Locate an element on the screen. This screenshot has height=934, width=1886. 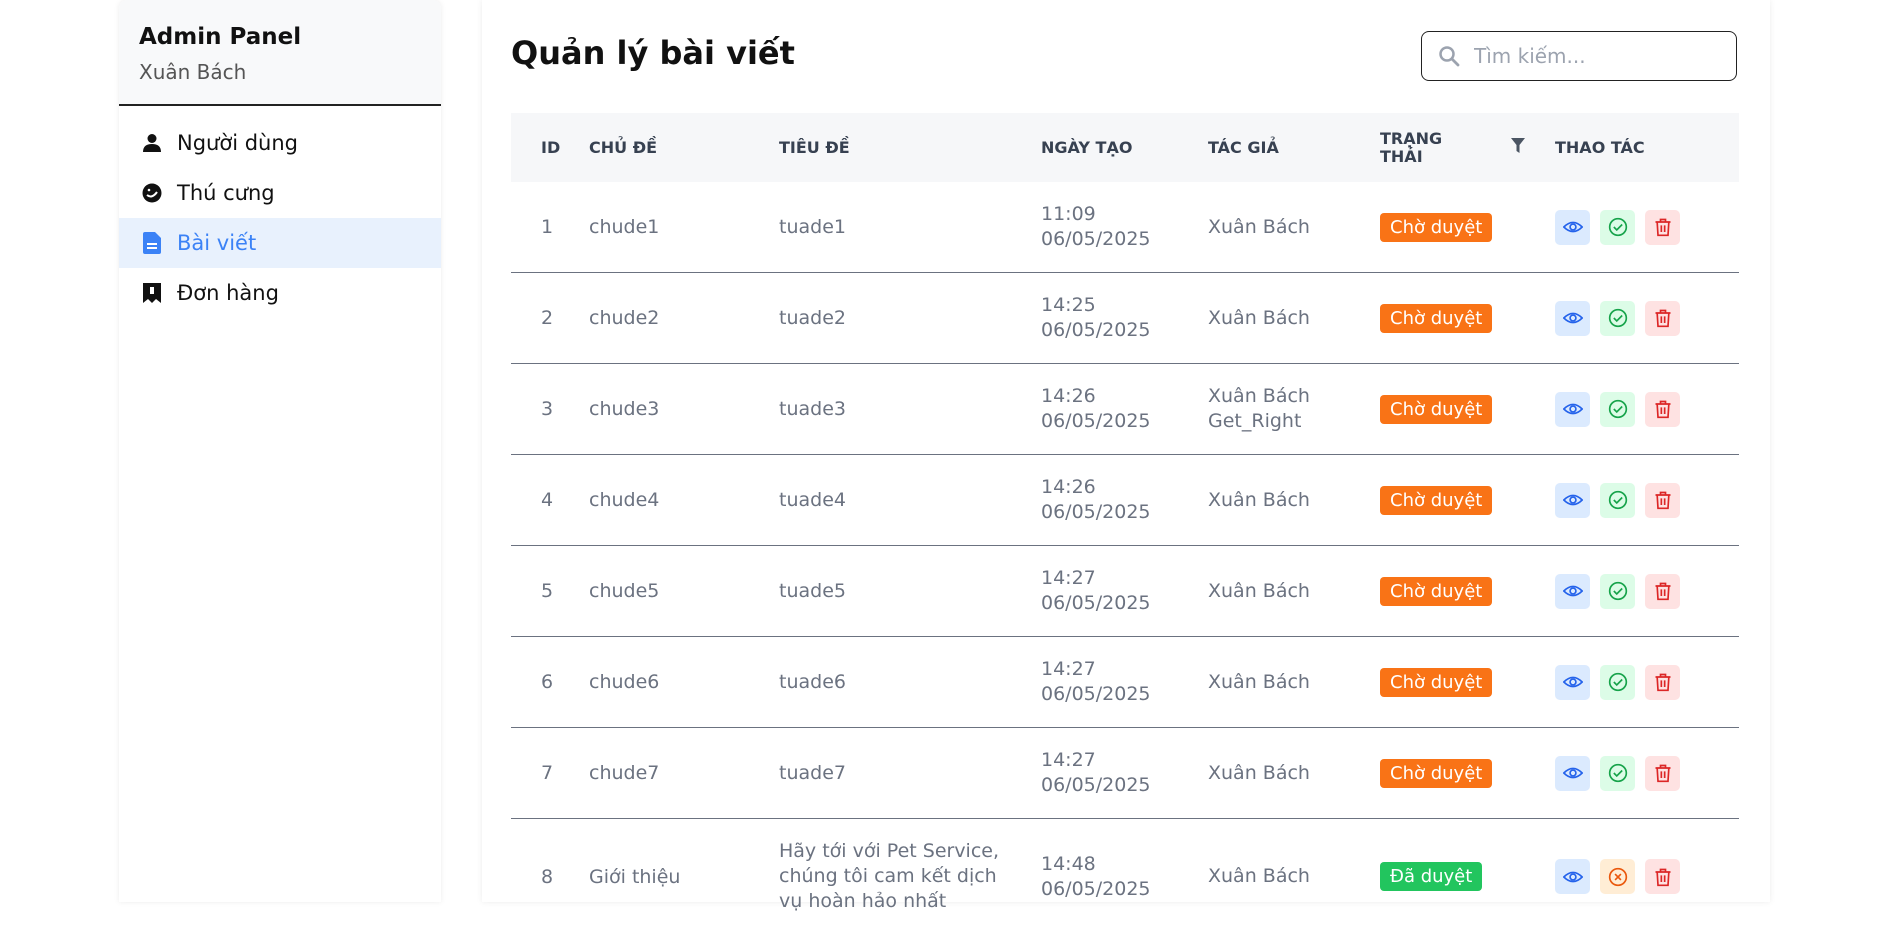
cell-id: 2 is located at coordinates (547, 318).